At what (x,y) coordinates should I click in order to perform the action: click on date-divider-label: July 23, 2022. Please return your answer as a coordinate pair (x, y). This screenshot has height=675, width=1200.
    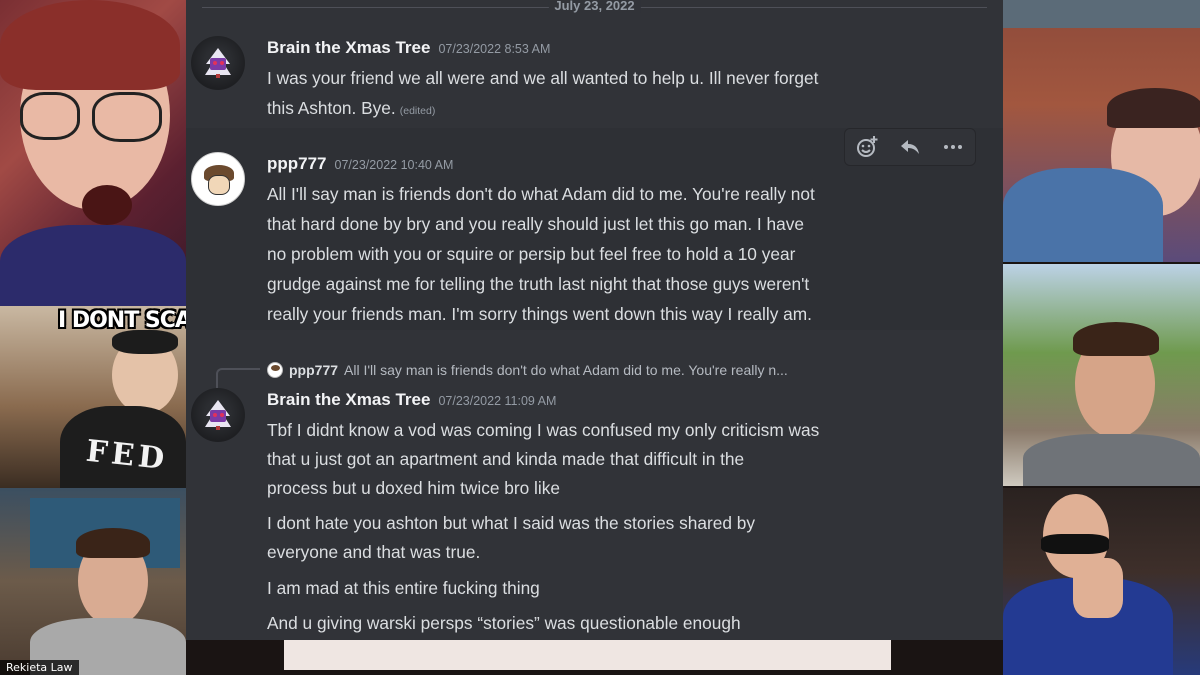
    Looking at the image, I should click on (594, 6).